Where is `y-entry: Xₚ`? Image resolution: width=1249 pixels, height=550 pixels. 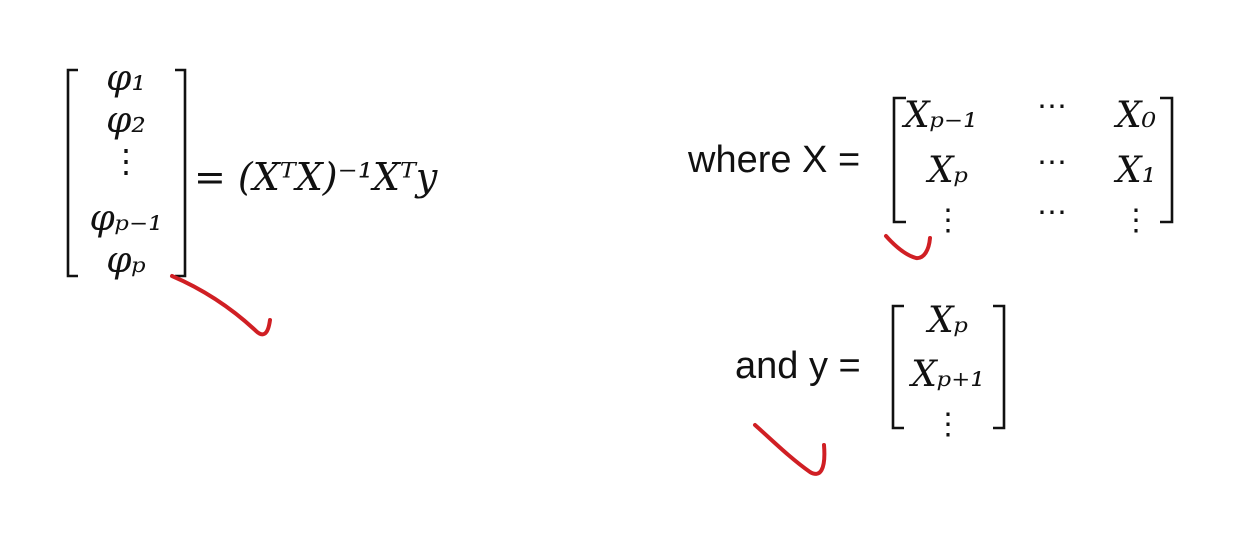
y-entry: Xₚ is located at coordinates (946, 320).